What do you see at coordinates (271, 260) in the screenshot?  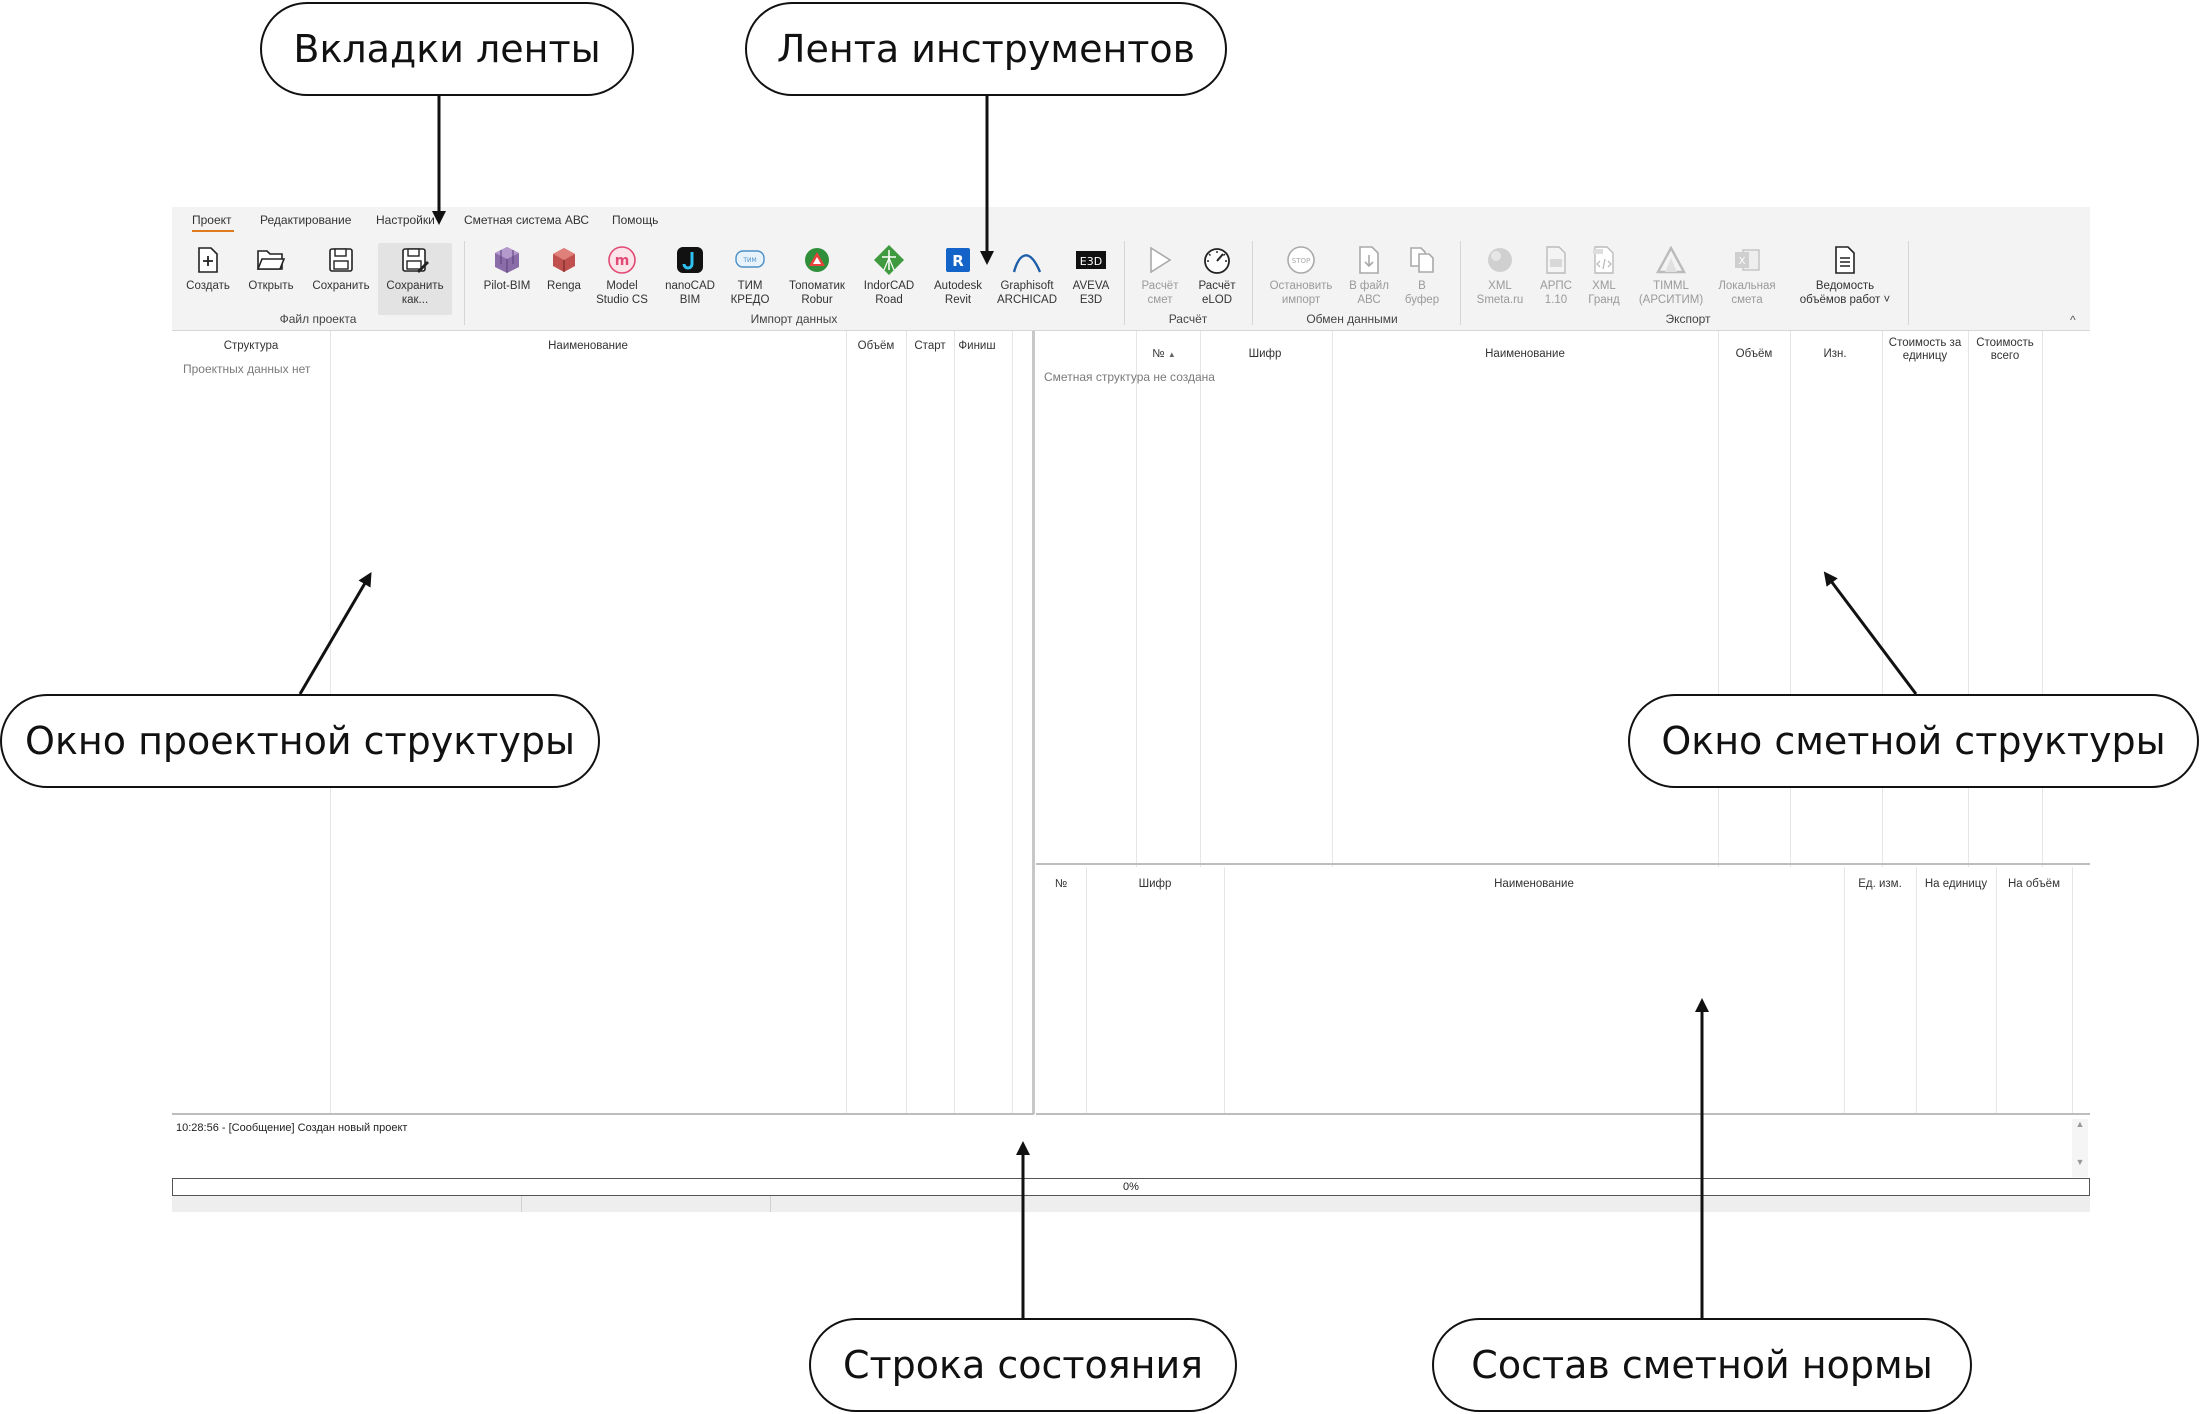 I see `folder-icon` at bounding box center [271, 260].